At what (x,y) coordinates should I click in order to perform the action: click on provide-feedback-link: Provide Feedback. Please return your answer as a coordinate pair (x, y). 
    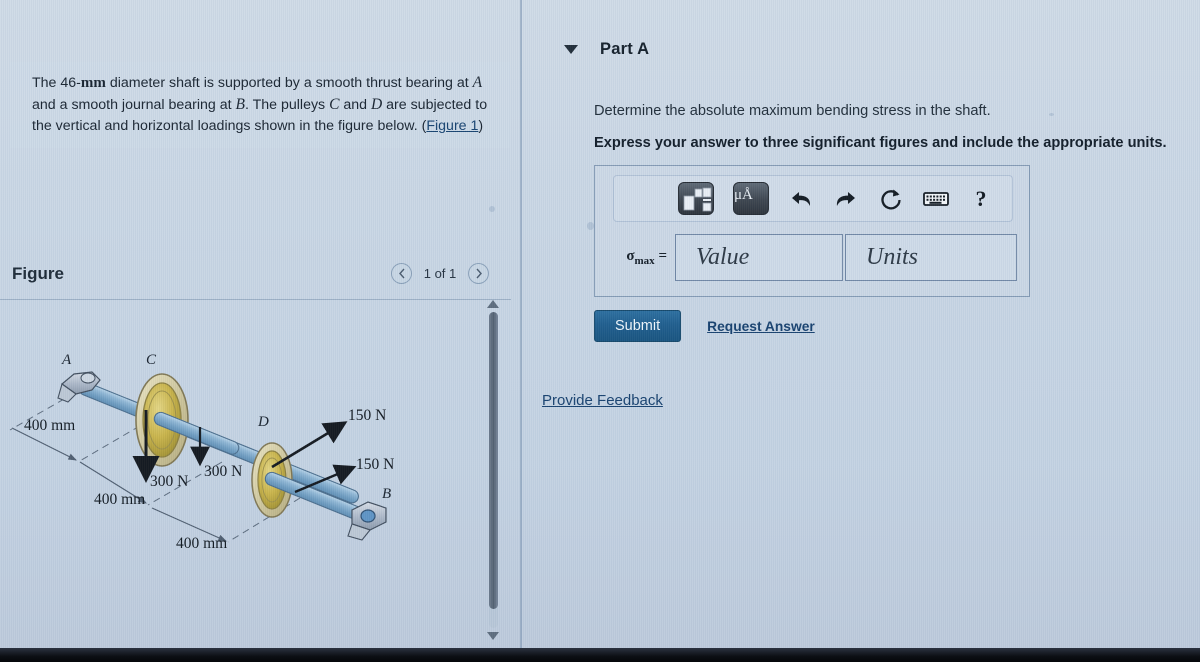
    Looking at the image, I should click on (602, 400).